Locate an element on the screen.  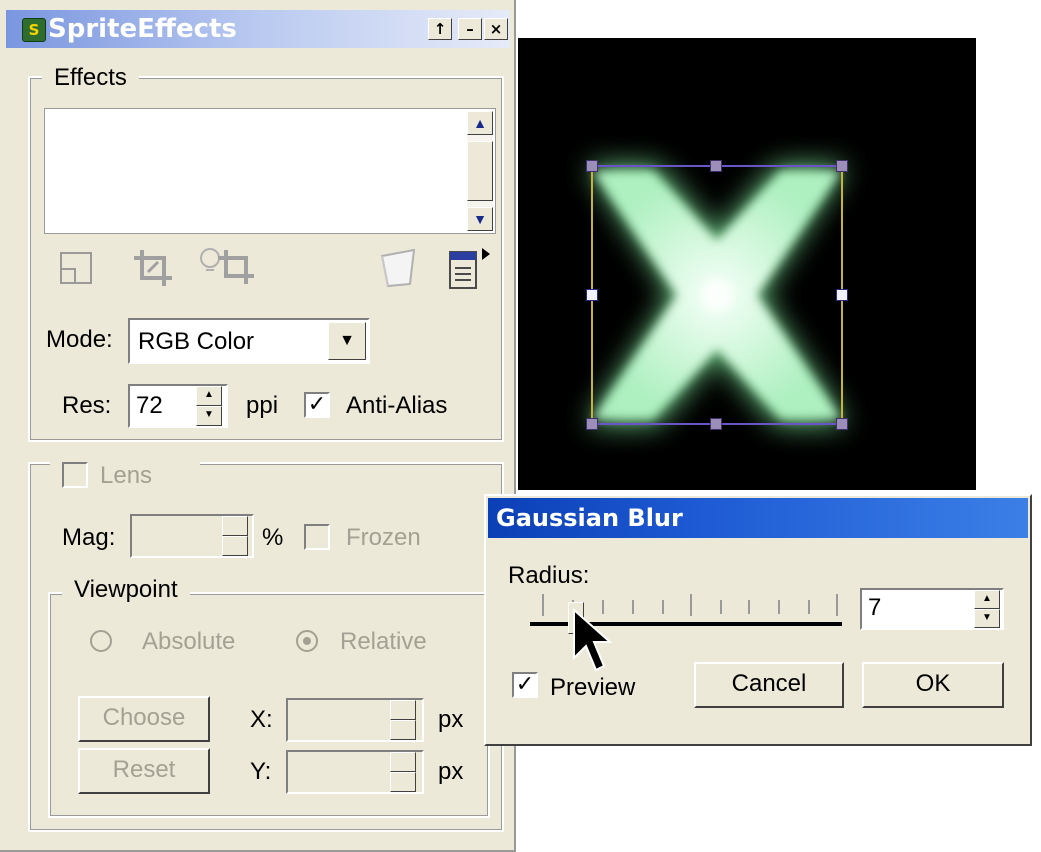
mode-label: Mode: is located at coordinates (79, 339).